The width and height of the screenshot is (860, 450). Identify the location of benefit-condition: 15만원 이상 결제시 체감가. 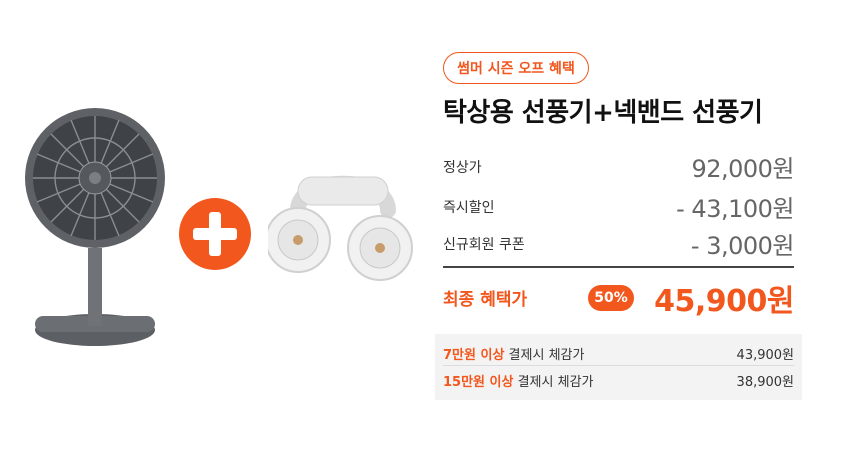
(518, 382).